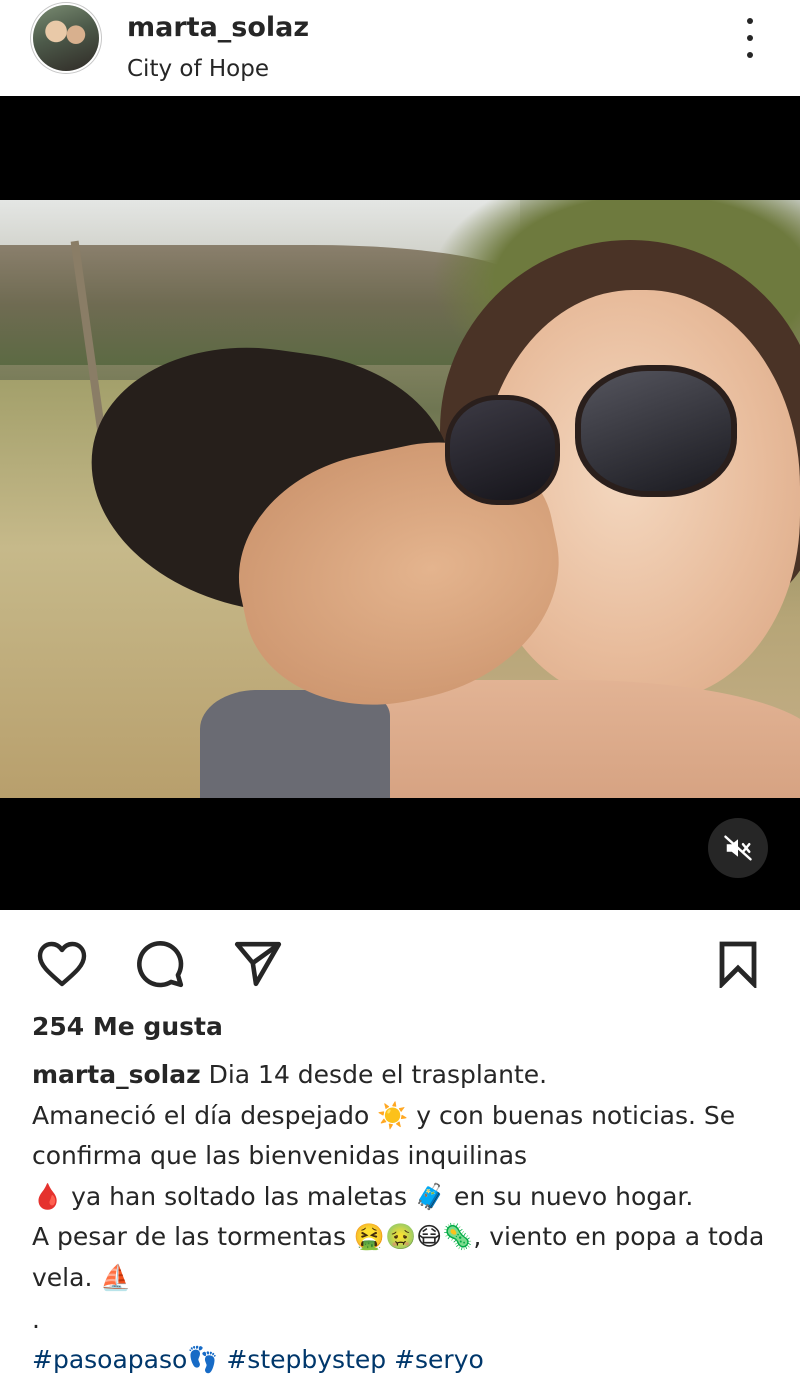 This screenshot has width=800, height=1385. I want to click on photo-shirt, so click(295, 744).